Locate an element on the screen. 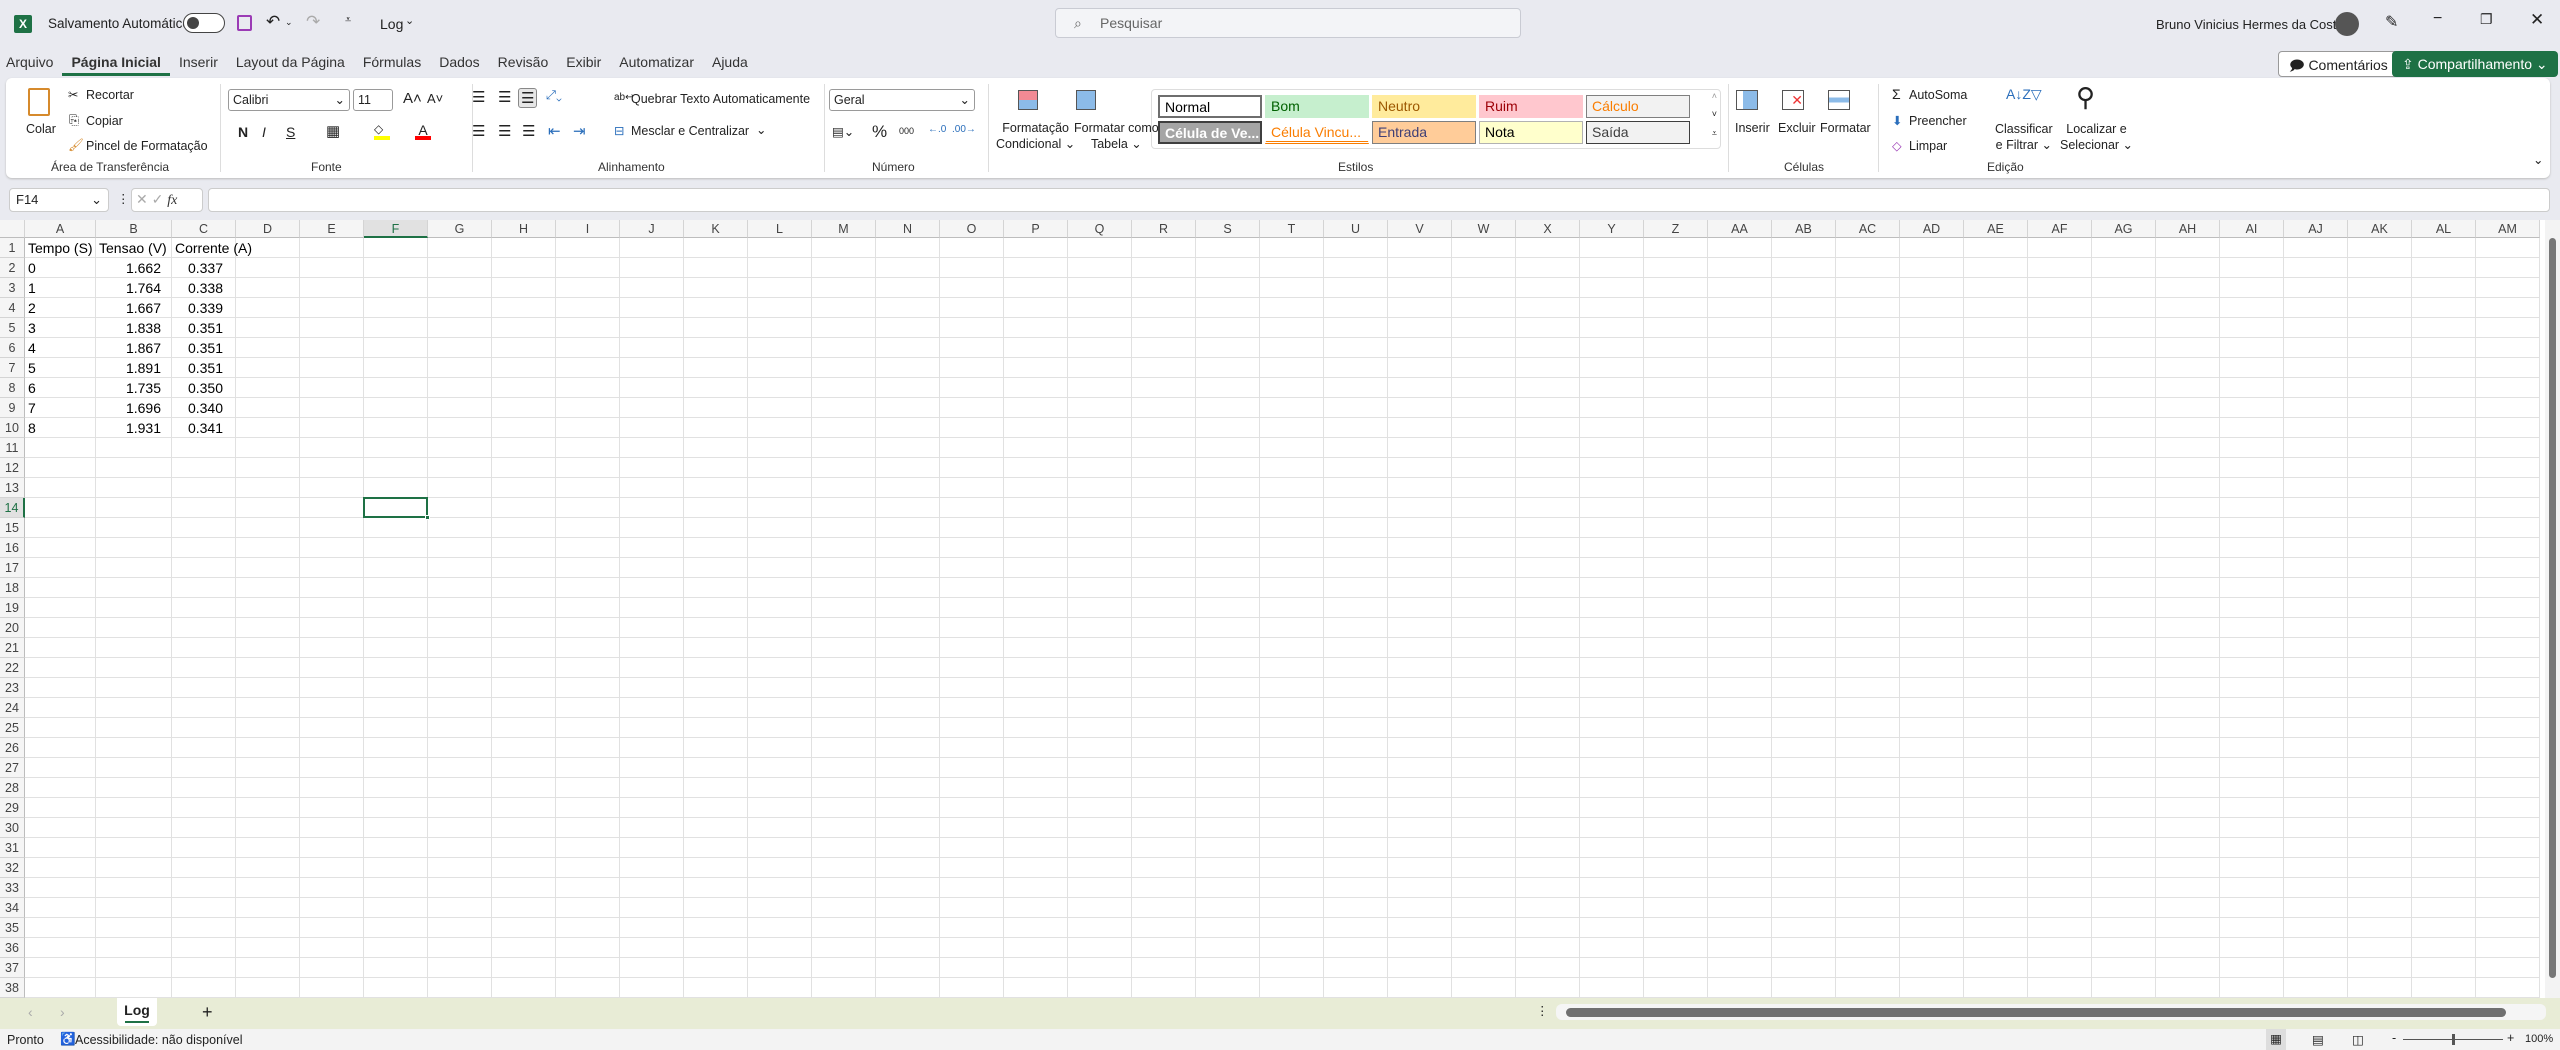 The image size is (2560, 1050). cell-V4 is located at coordinates (1420, 308).